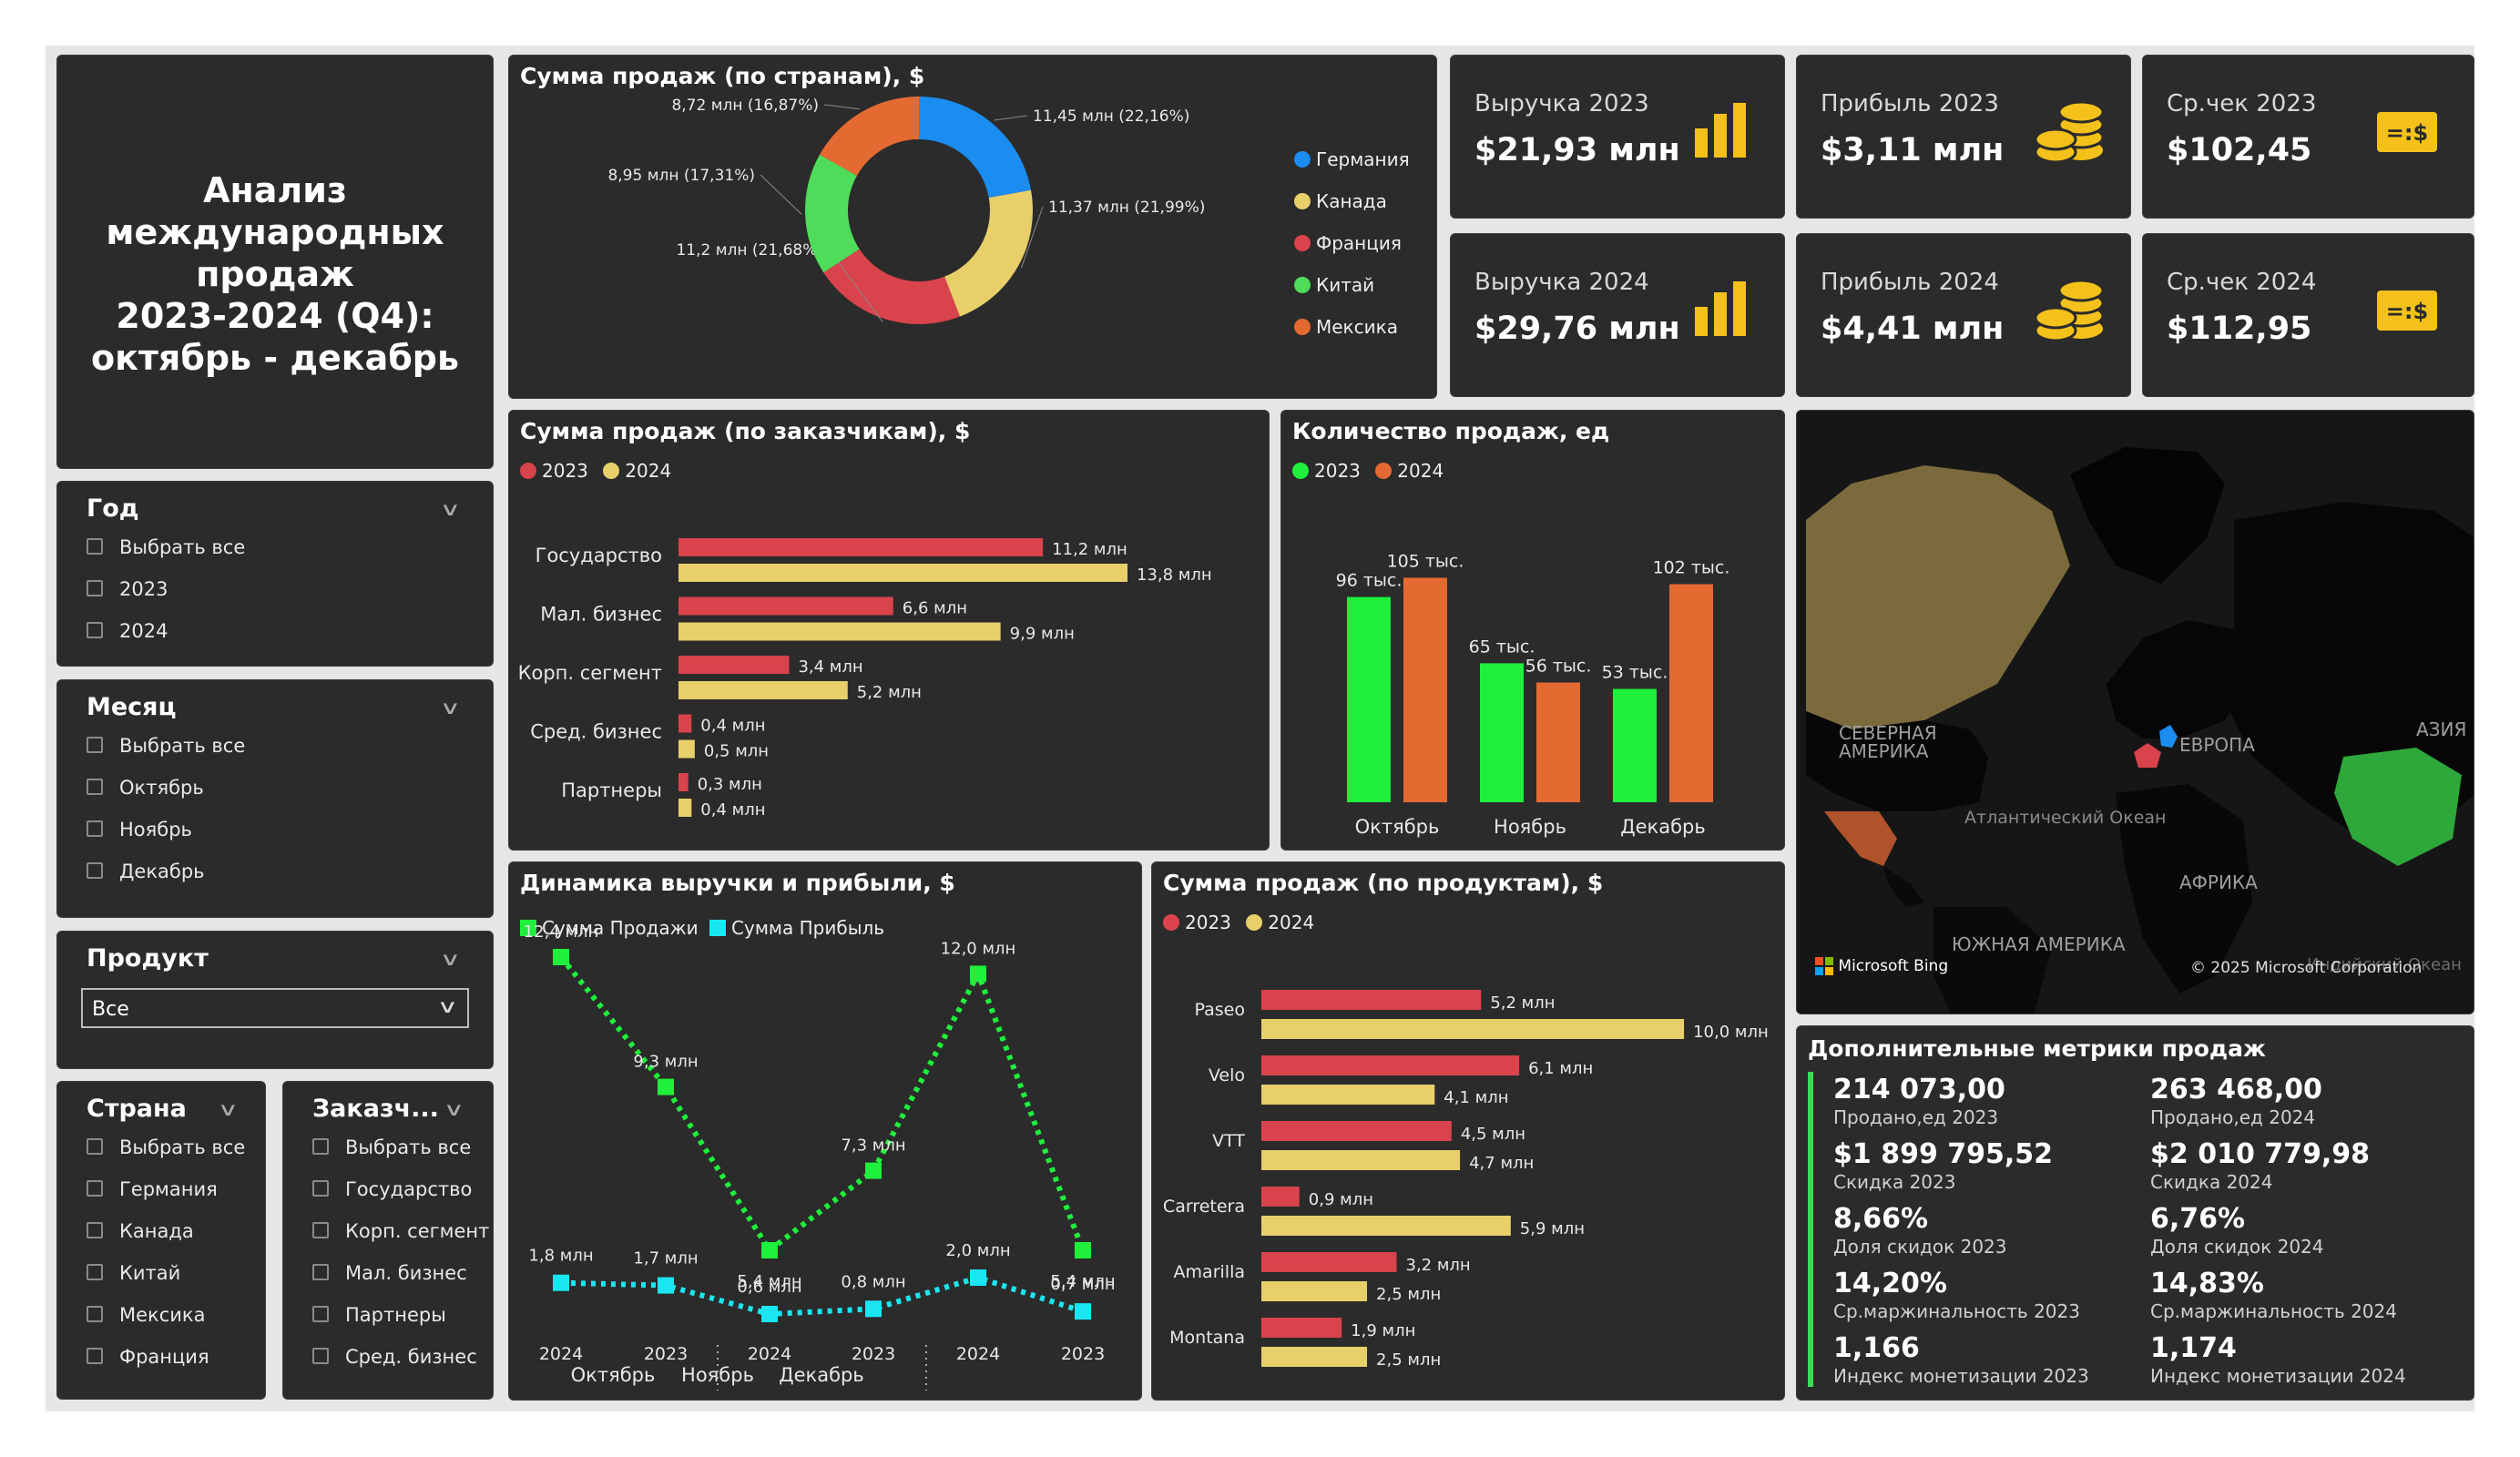 This screenshot has width=2520, height=1457. Describe the element at coordinates (275, 1008) in the screenshot. I see `product-dropdown: Все ∨` at that location.